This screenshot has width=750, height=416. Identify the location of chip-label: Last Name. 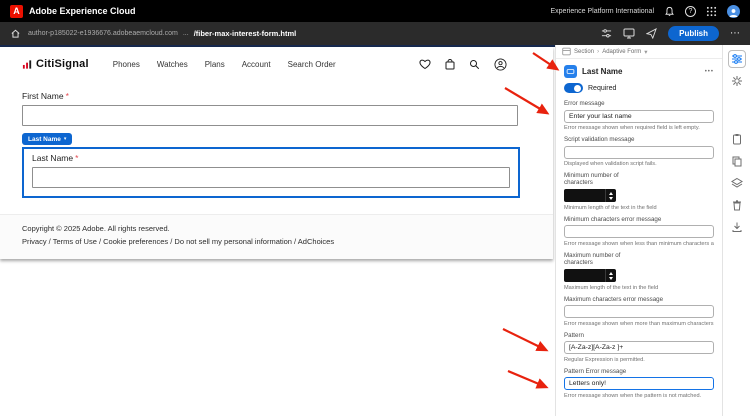
(44, 139).